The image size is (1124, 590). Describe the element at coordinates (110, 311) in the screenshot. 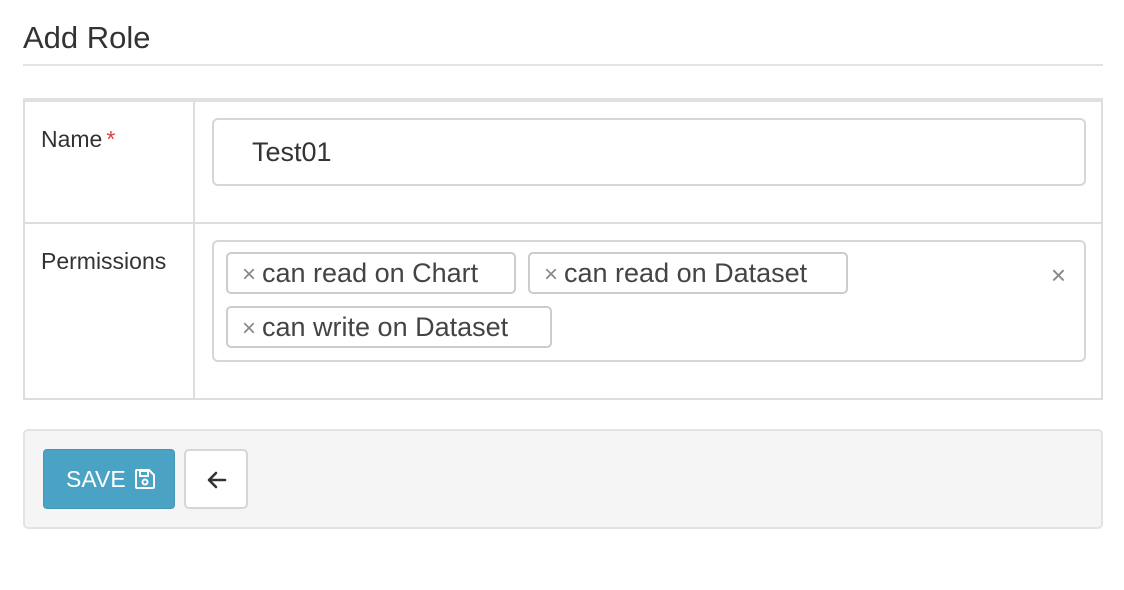

I see `permissions-label-cell: Permissions` at that location.